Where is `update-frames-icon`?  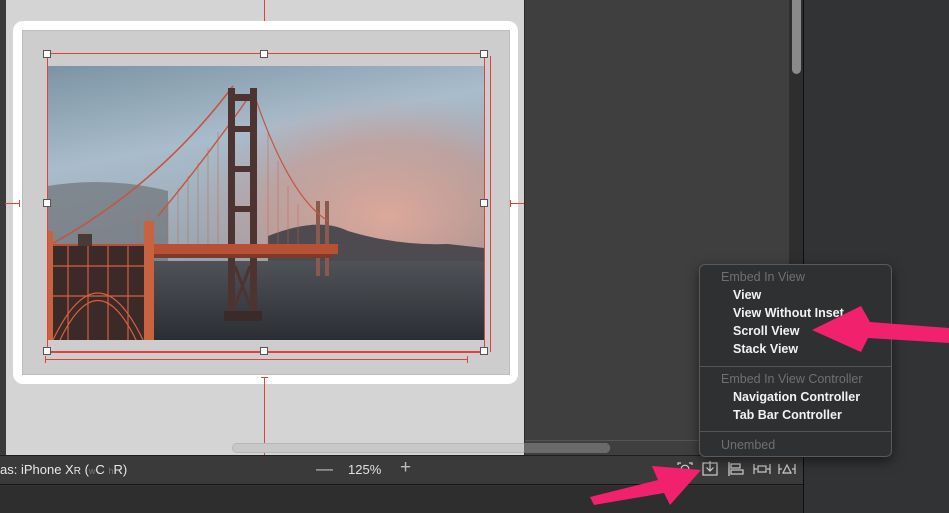 update-frames-icon is located at coordinates (685, 469).